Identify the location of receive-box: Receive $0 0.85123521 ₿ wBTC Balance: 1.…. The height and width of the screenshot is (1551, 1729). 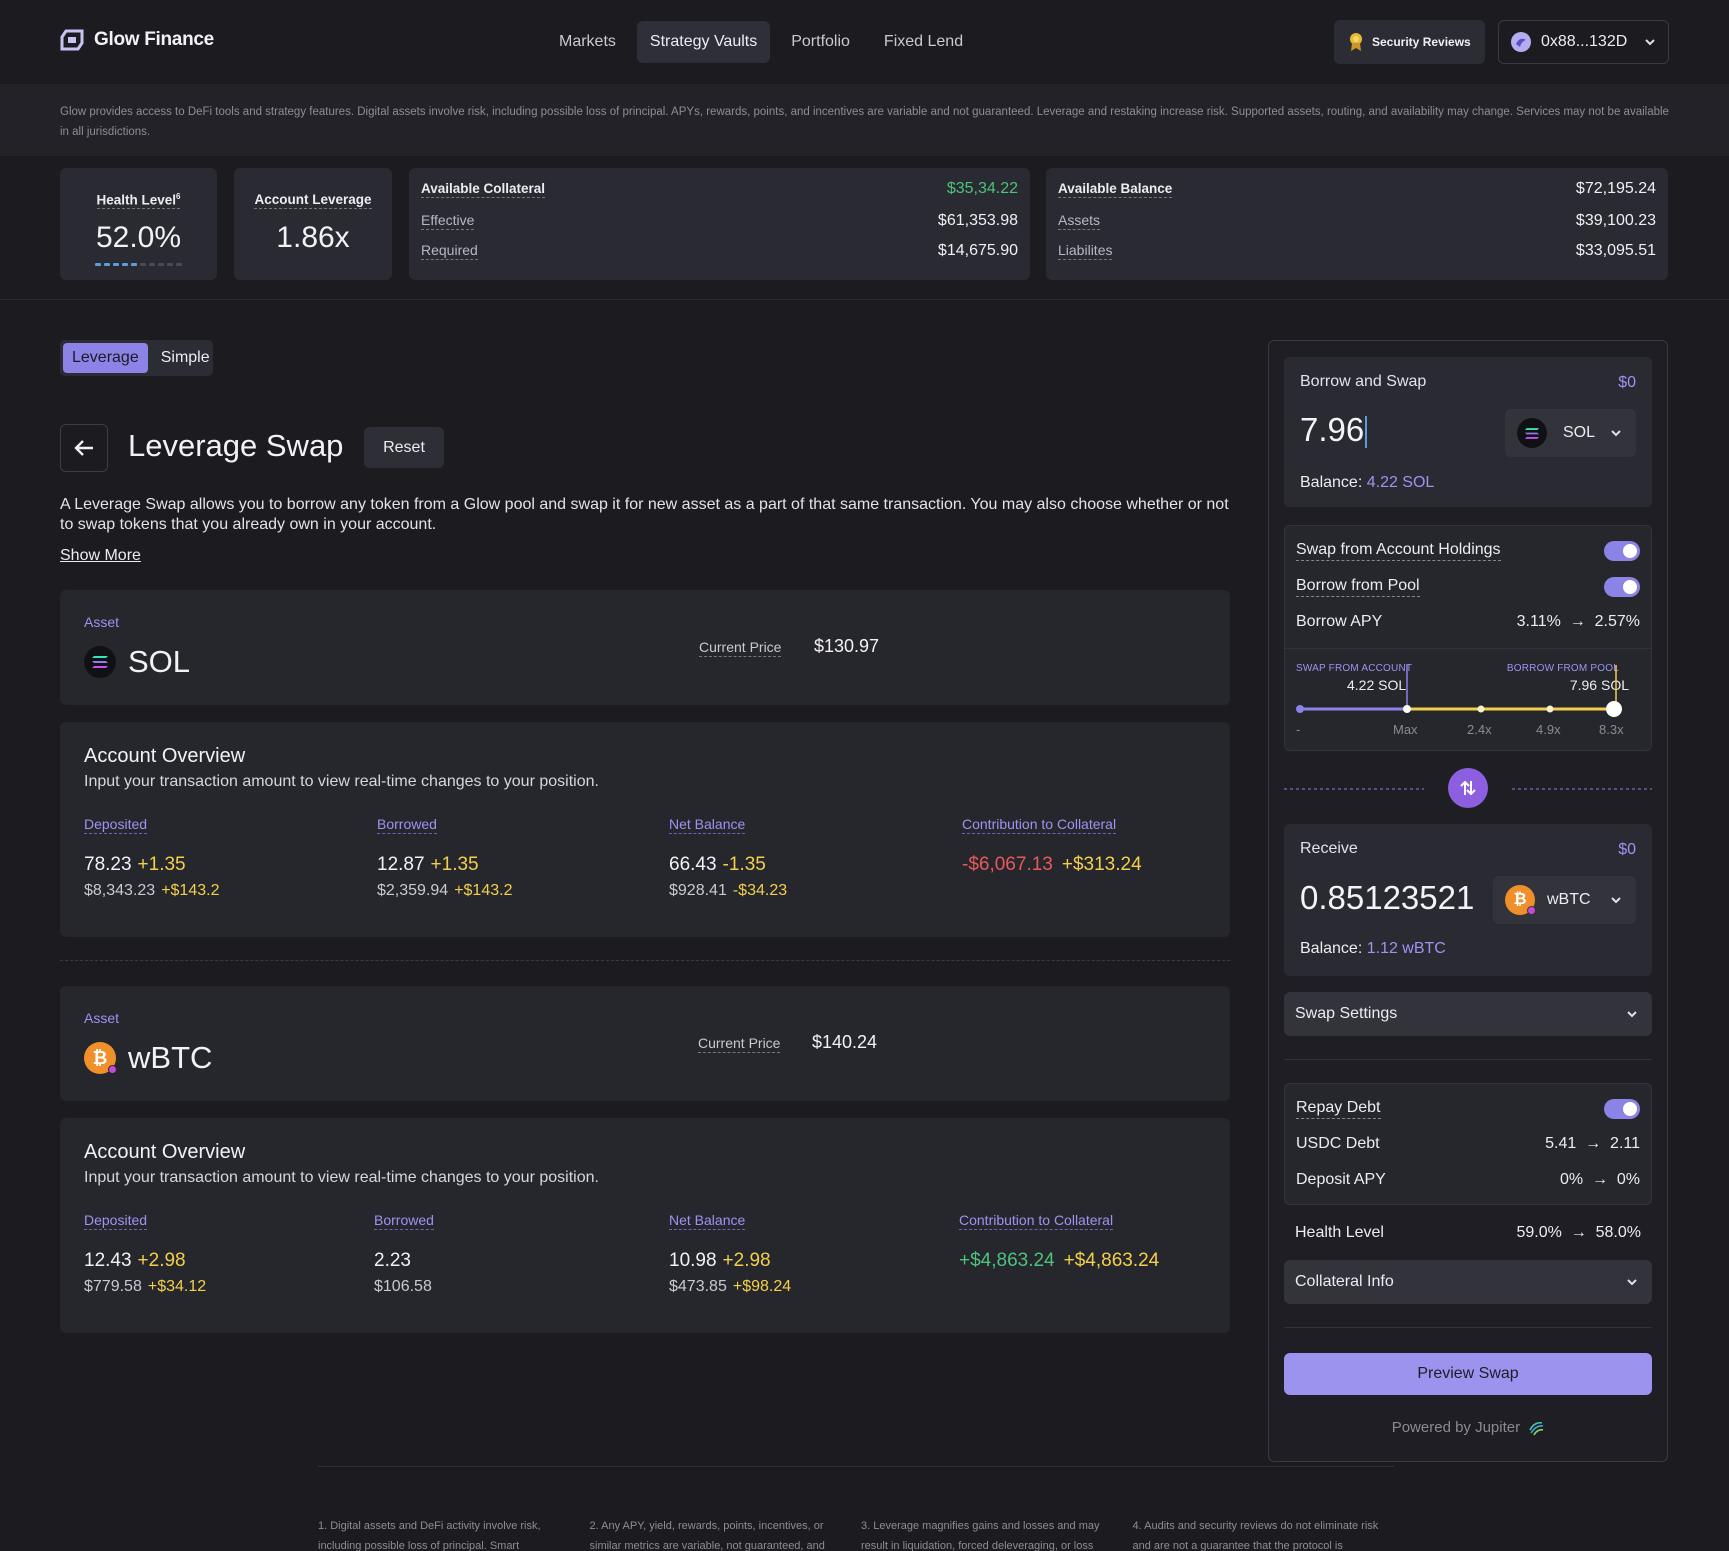
(1468, 900).